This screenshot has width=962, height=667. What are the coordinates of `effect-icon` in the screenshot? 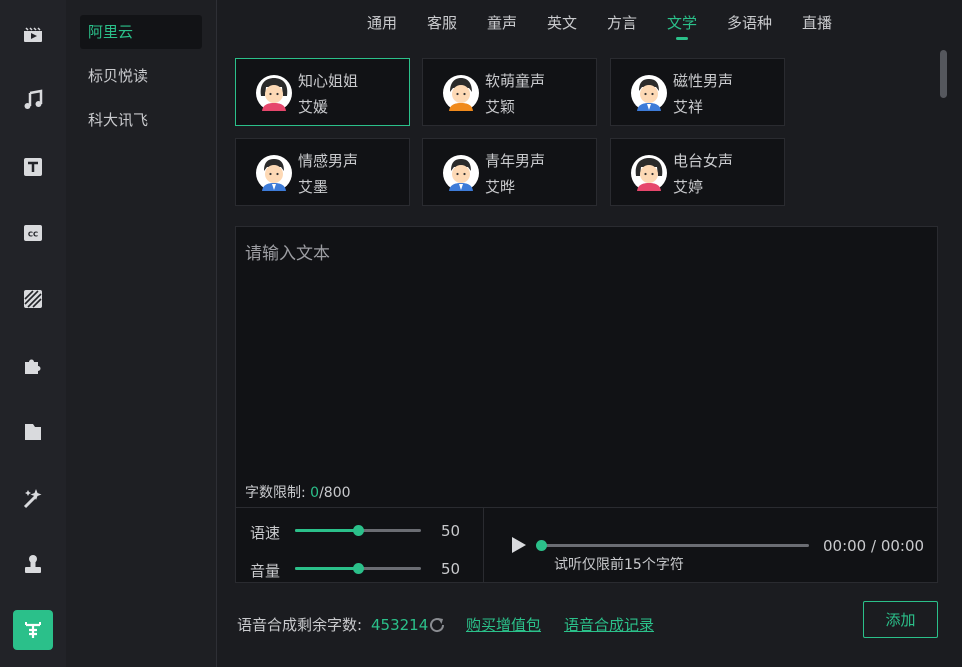 It's located at (33, 498).